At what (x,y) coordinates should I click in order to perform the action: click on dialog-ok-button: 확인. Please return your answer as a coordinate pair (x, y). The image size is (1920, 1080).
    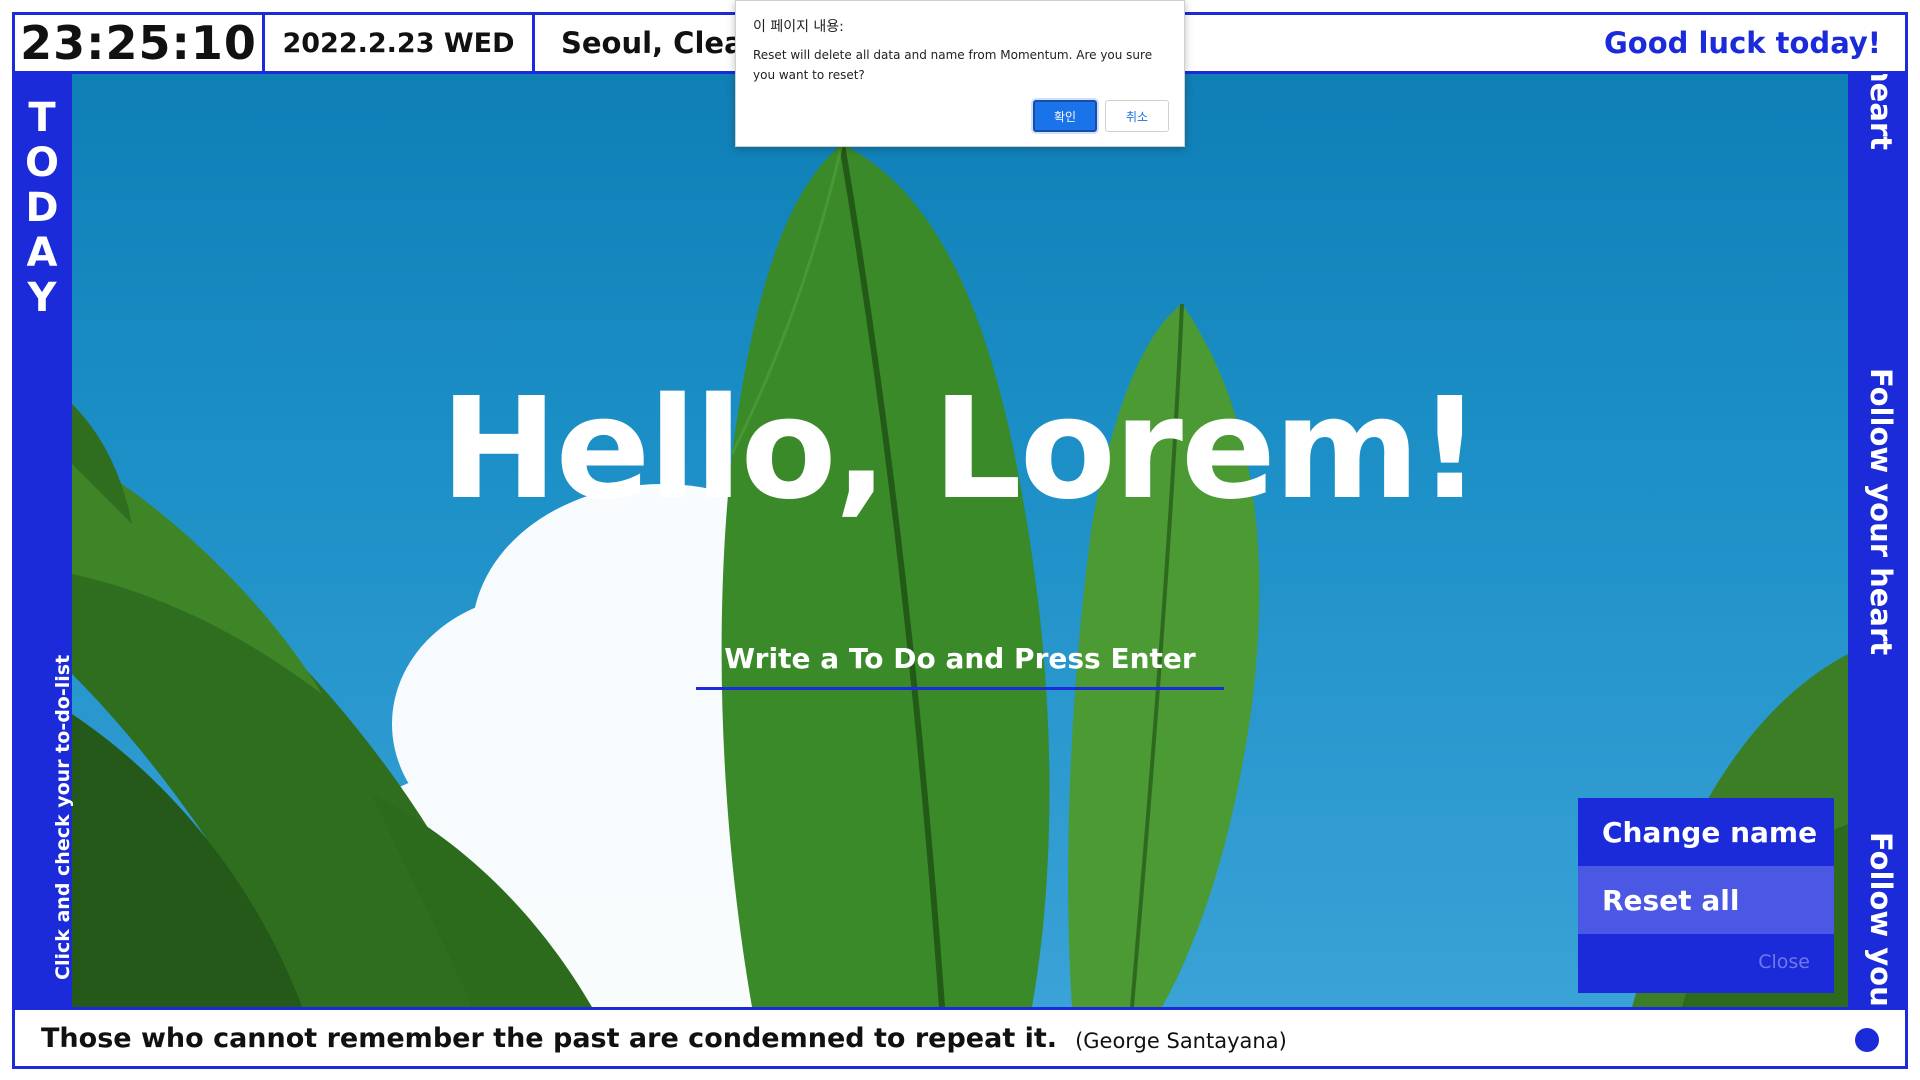
    Looking at the image, I should click on (1065, 116).